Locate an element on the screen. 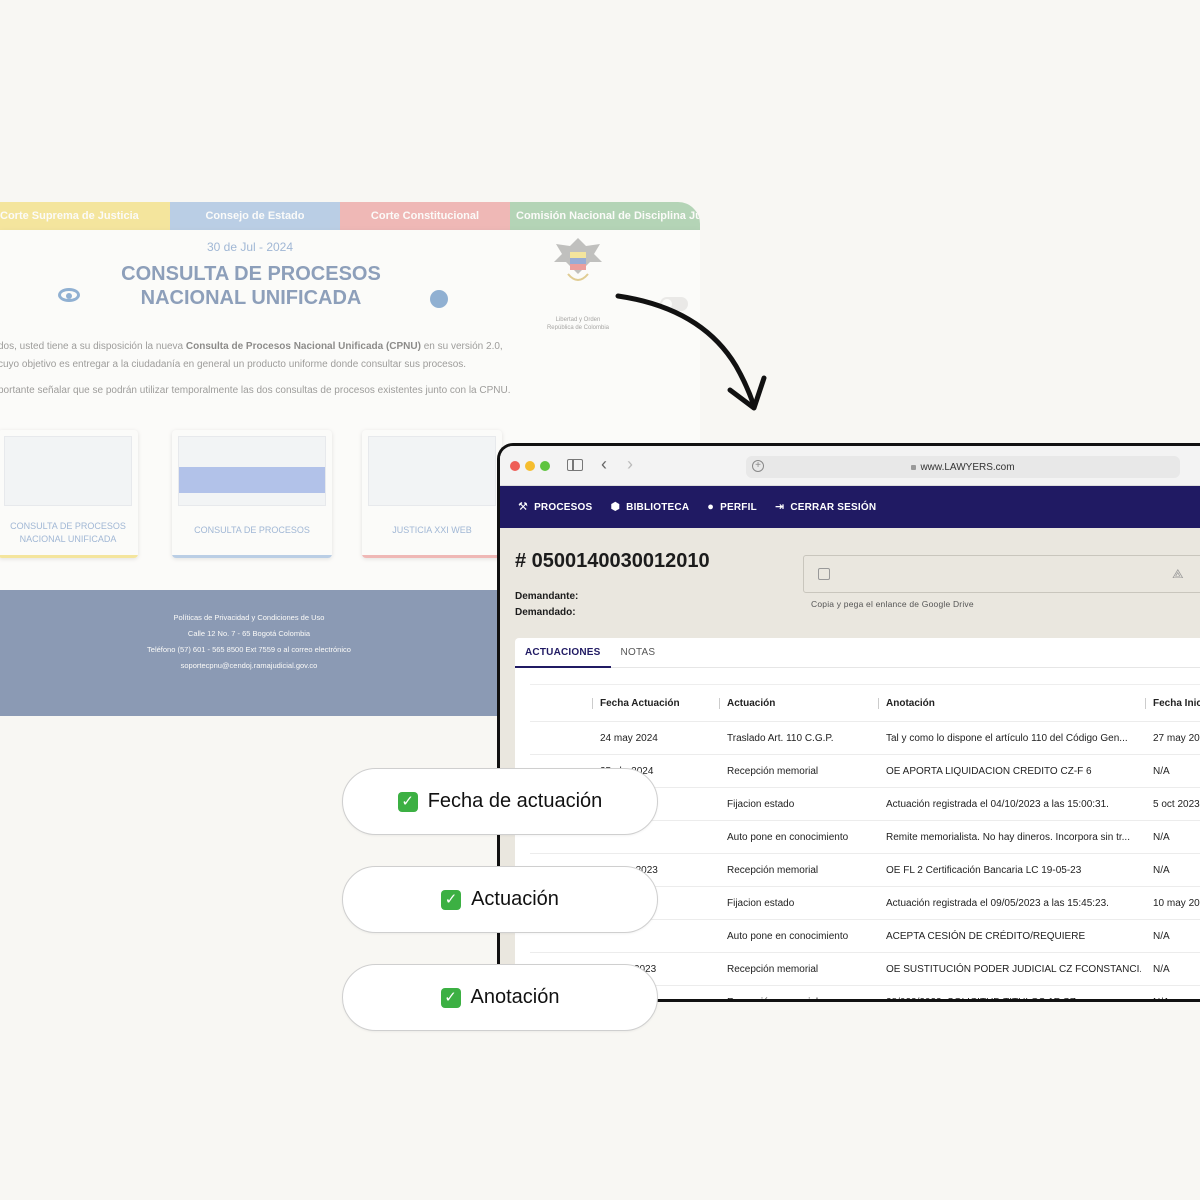  user-icon: ● is located at coordinates (711, 506).